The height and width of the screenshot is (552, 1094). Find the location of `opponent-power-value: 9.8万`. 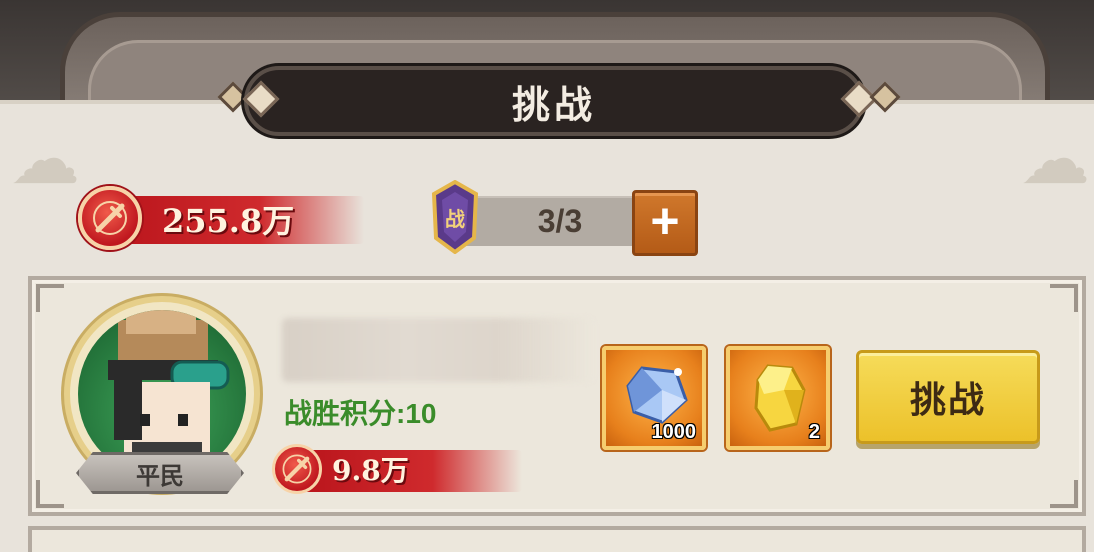

opponent-power-value: 9.8万 is located at coordinates (370, 470).